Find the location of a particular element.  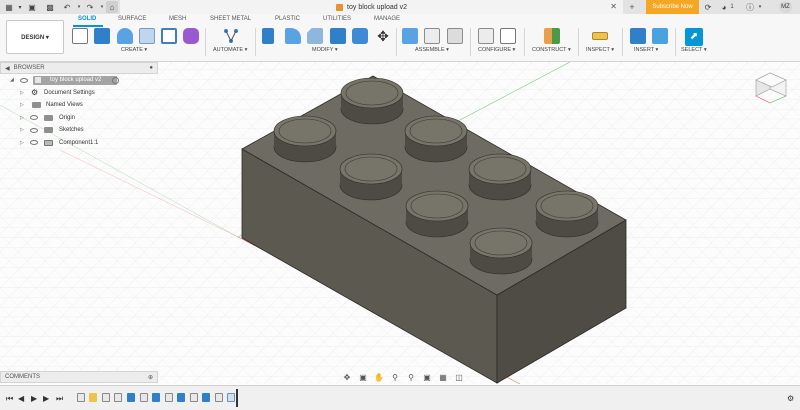

expand-icon: ◢ is located at coordinates (12, 80).